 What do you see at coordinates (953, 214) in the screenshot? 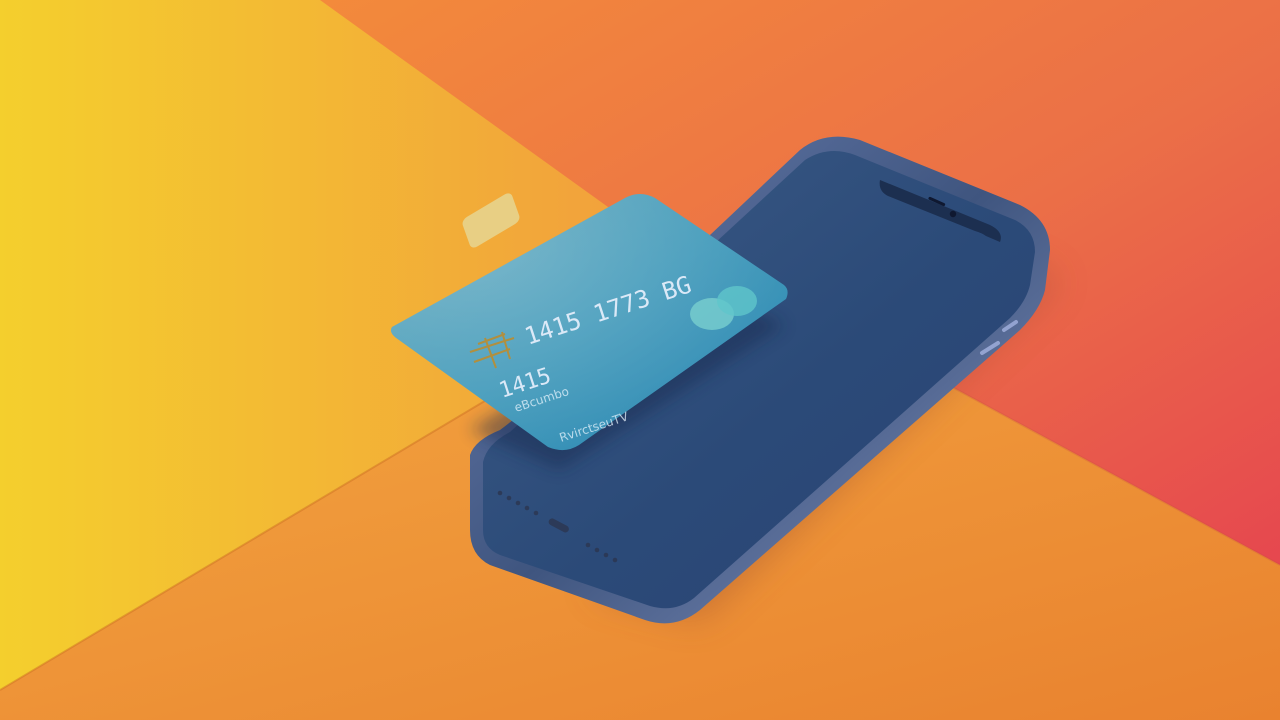
I see `front-camera-icon` at bounding box center [953, 214].